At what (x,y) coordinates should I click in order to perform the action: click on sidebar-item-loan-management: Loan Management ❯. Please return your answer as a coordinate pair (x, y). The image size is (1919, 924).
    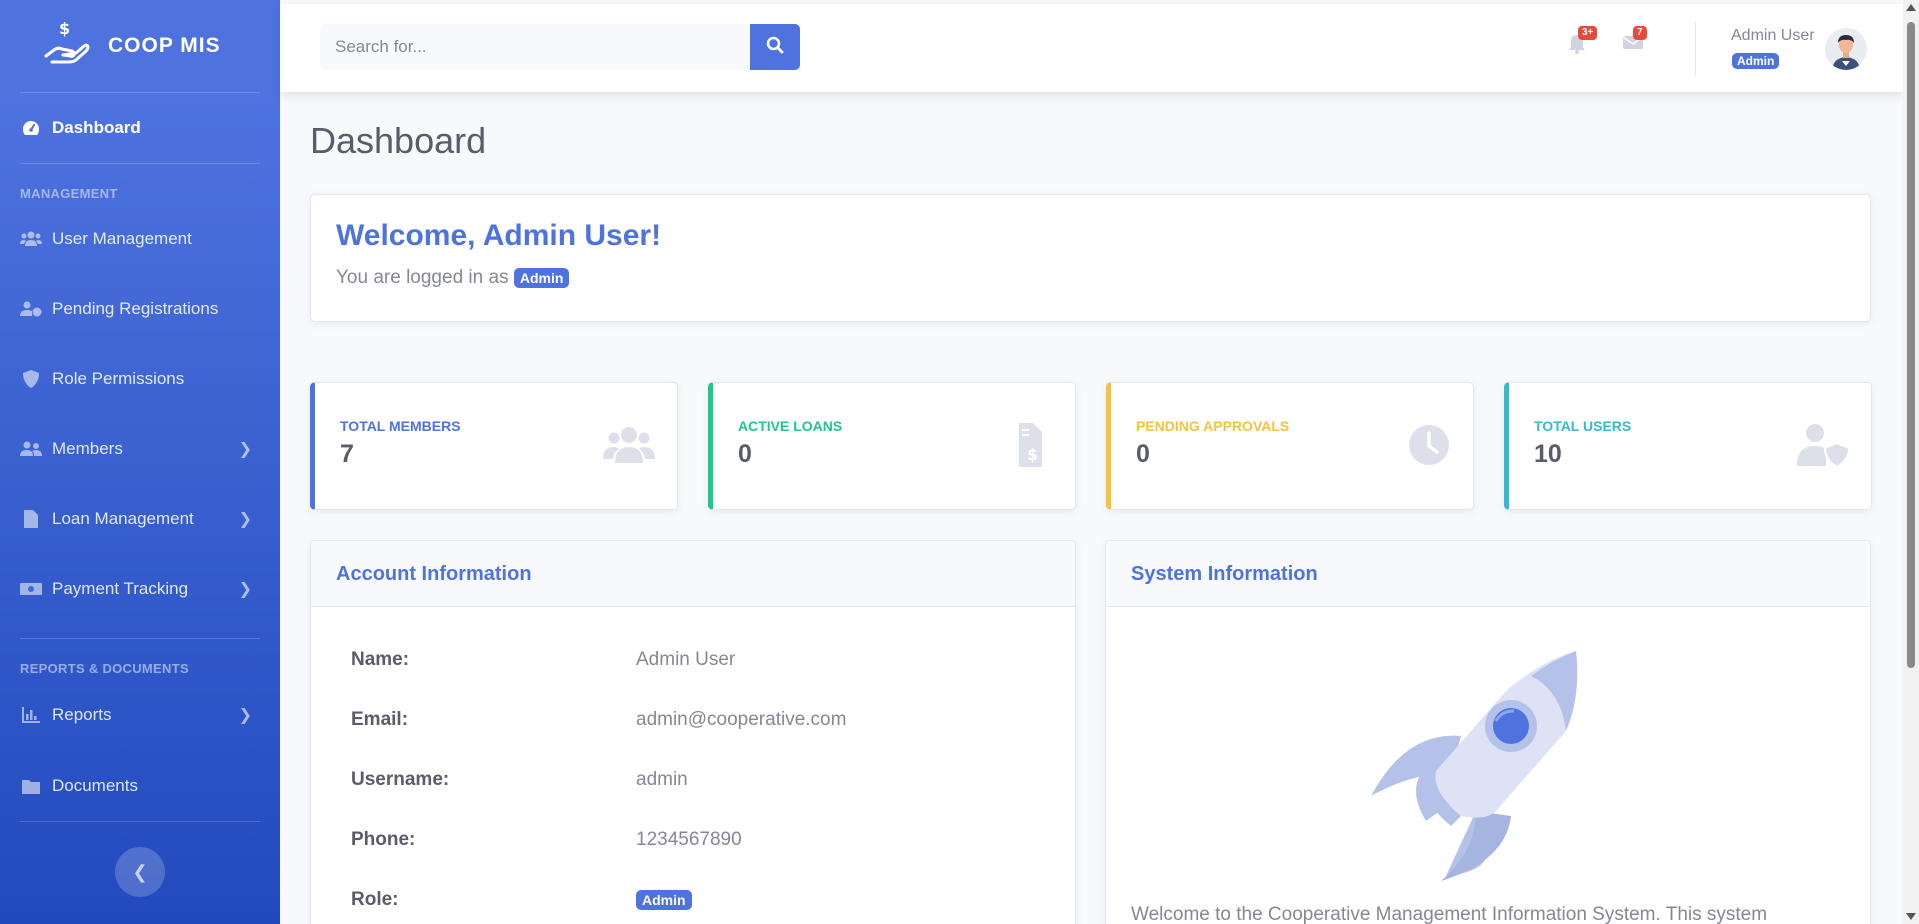
    Looking at the image, I should click on (140, 519).